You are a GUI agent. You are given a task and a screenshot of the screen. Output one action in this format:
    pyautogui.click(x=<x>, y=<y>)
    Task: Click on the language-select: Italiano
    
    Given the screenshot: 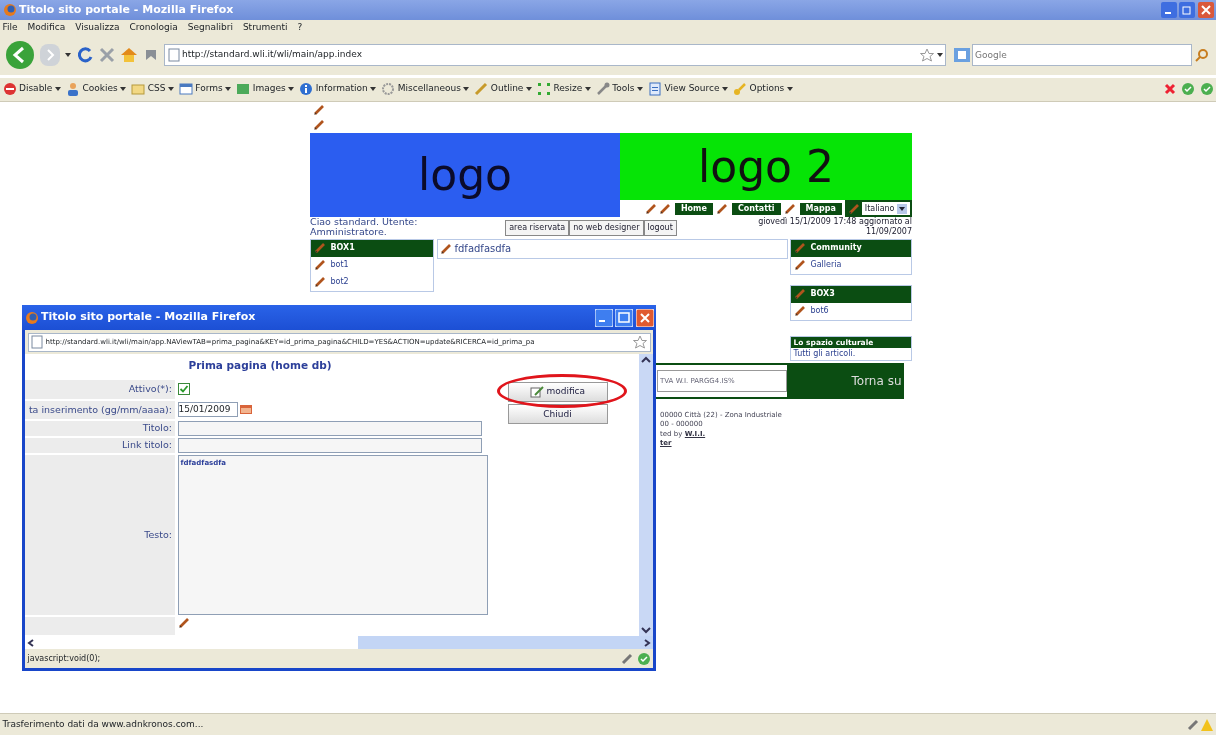 What is the action you would take?
    pyautogui.click(x=886, y=208)
    